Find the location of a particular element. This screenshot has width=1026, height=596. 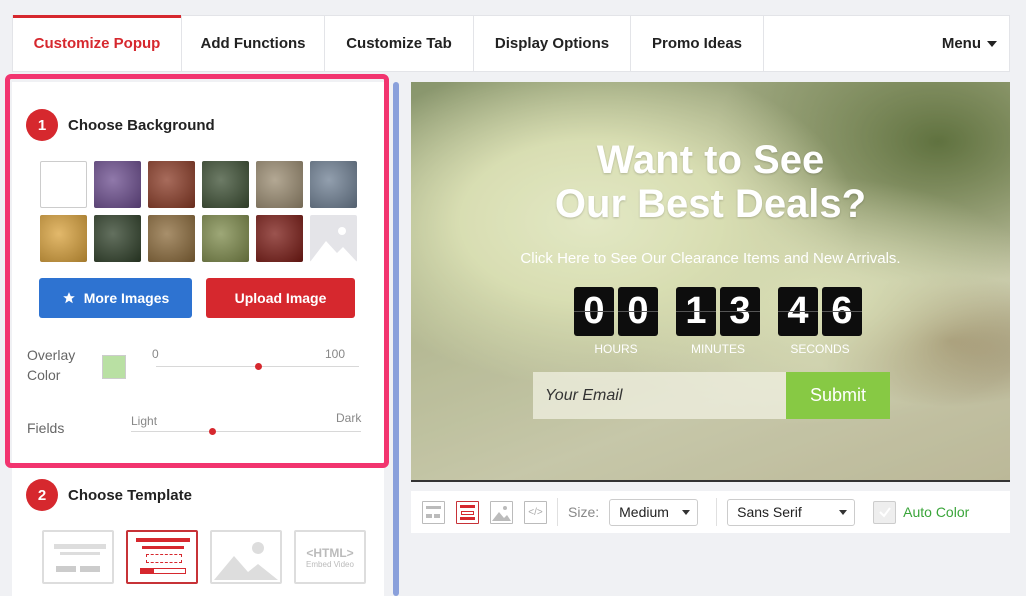

code-icon: </> is located at coordinates (535, 512).